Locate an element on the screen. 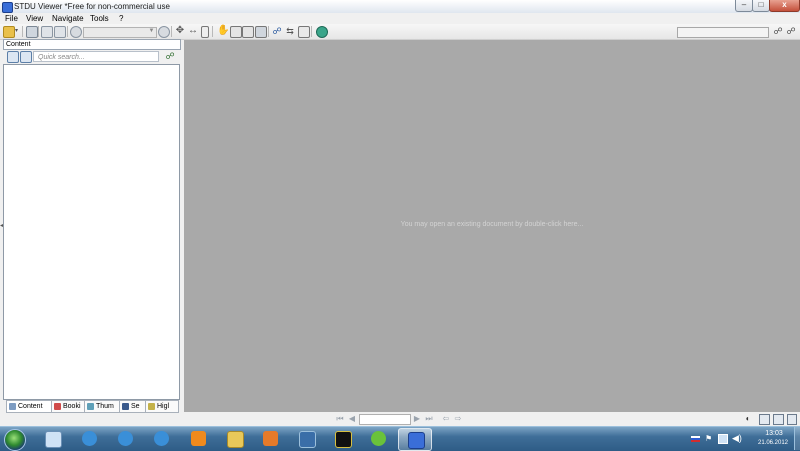  media-player-icon is located at coordinates (270, 438).